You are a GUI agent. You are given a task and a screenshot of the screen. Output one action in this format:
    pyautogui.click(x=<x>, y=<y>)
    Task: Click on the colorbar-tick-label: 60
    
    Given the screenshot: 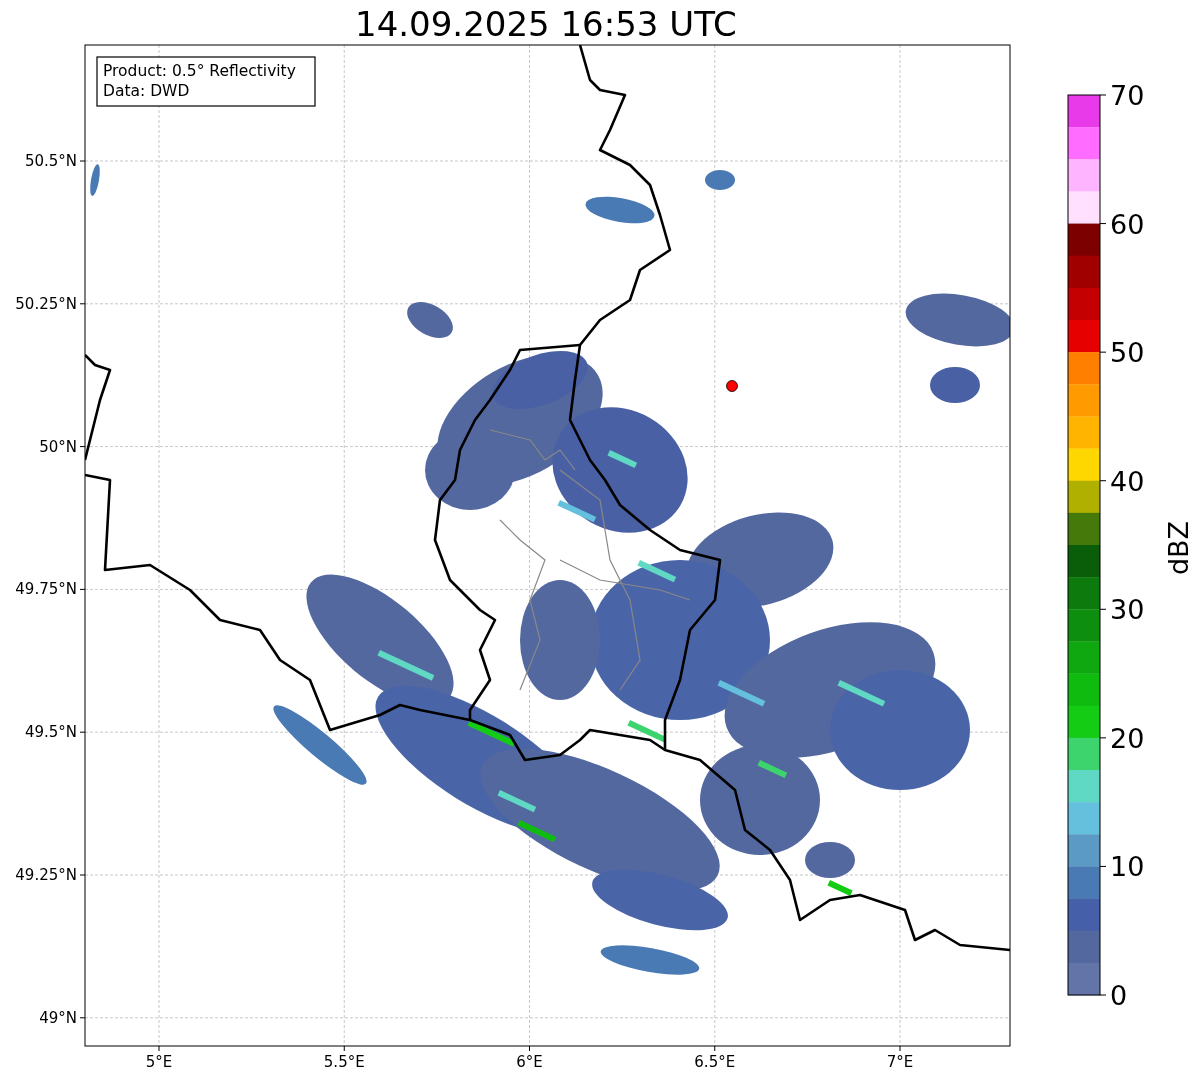 What is the action you would take?
    pyautogui.click(x=1127, y=224)
    